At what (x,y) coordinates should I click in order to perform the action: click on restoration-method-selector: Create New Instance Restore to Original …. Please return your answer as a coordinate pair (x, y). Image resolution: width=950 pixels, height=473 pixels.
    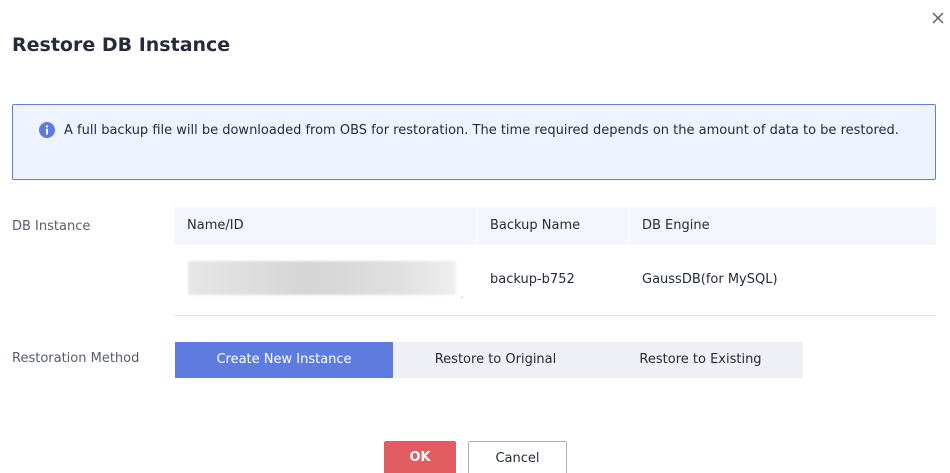
    Looking at the image, I should click on (489, 360).